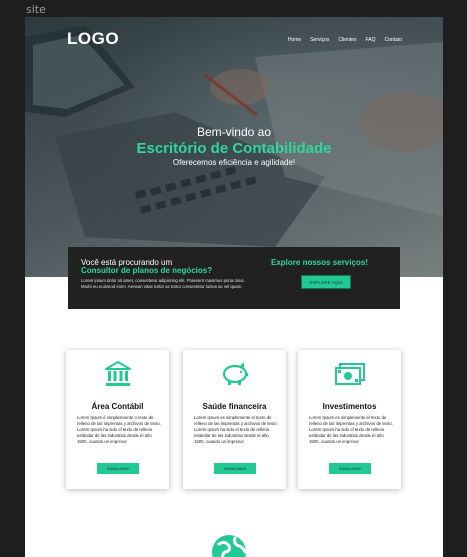  What do you see at coordinates (234, 132) in the screenshot?
I see `hero-welcome: Bem-vindo ao` at bounding box center [234, 132].